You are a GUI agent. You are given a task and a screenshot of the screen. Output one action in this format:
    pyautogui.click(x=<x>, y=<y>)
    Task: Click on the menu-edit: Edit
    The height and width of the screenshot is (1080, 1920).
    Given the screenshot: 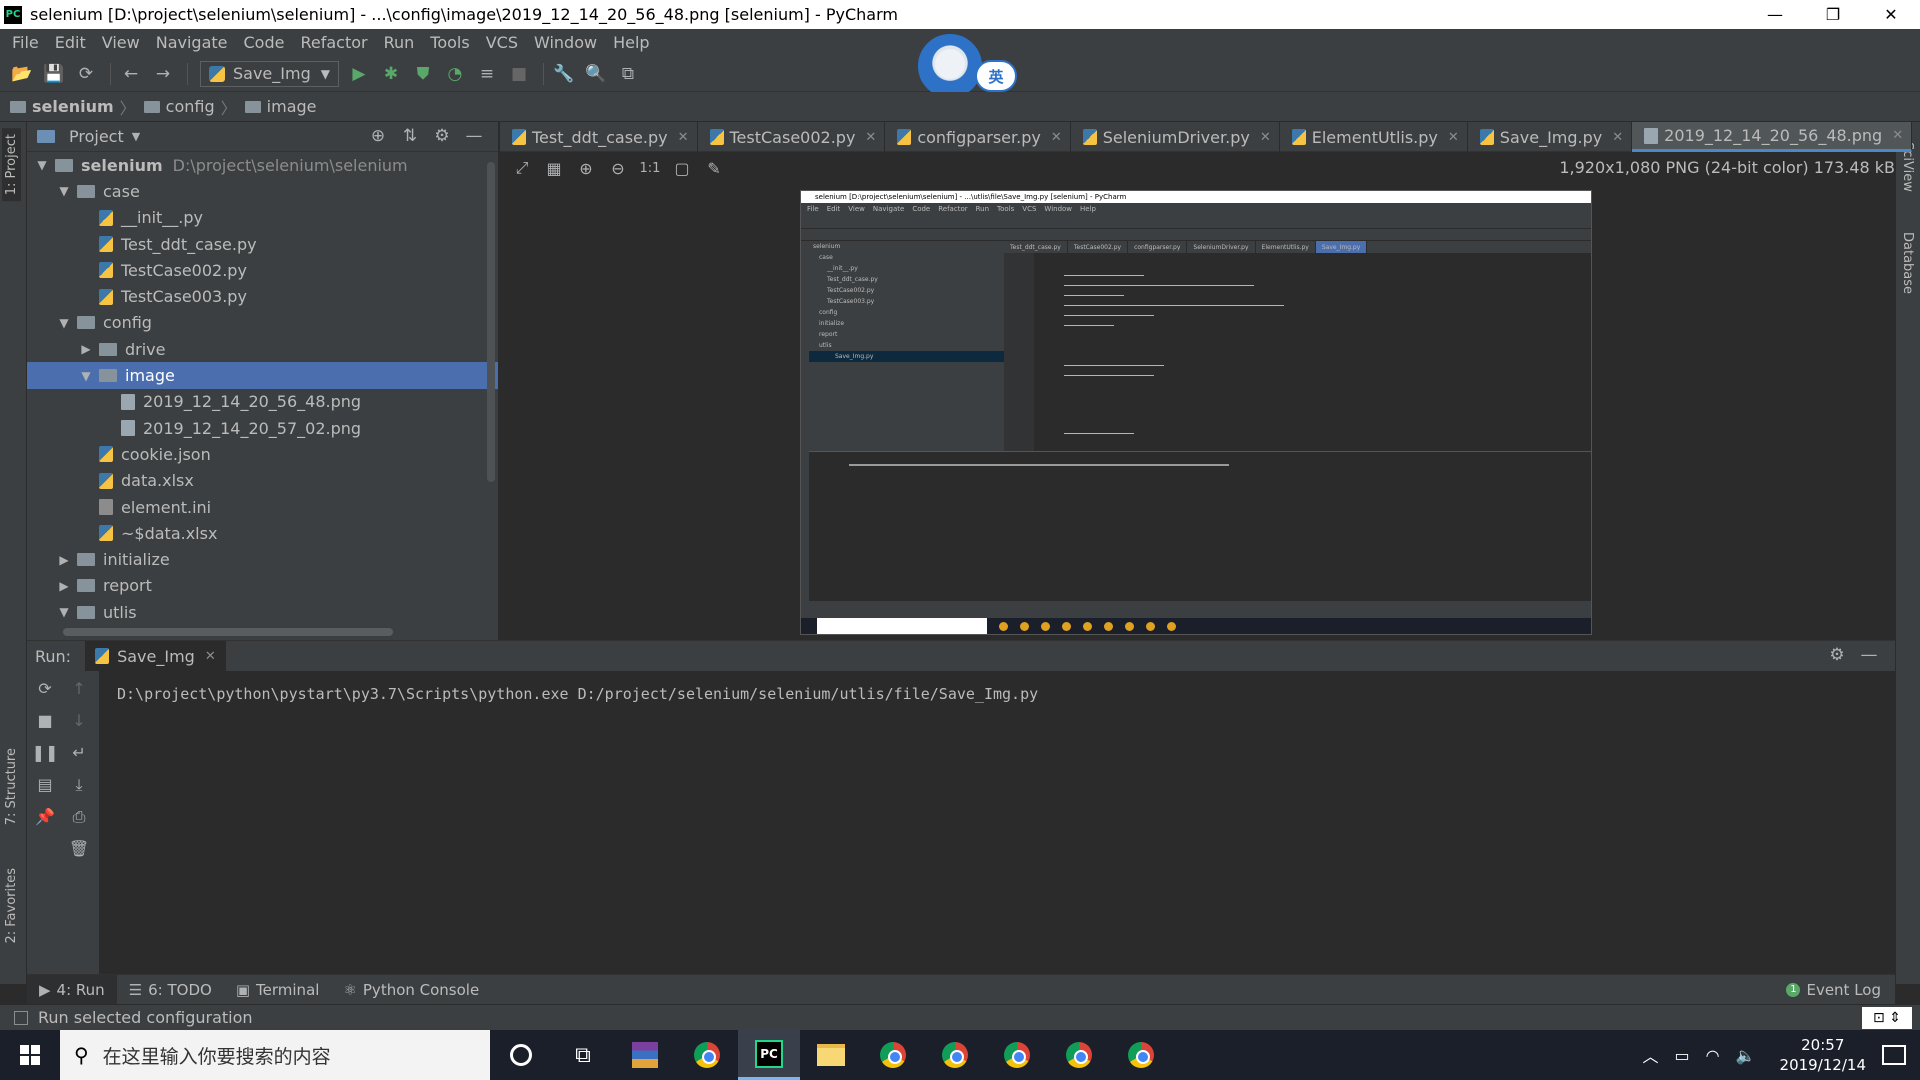 What is the action you would take?
    pyautogui.click(x=70, y=42)
    